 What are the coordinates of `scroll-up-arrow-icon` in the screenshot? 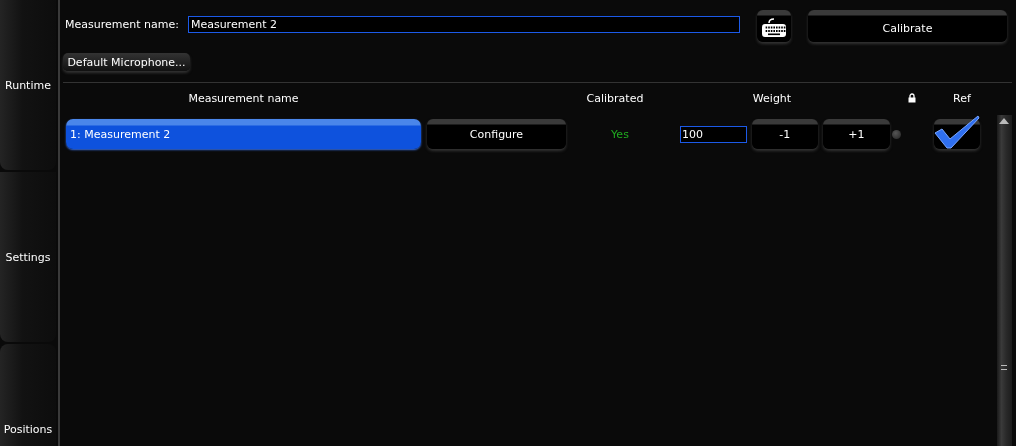 It's located at (1004, 121).